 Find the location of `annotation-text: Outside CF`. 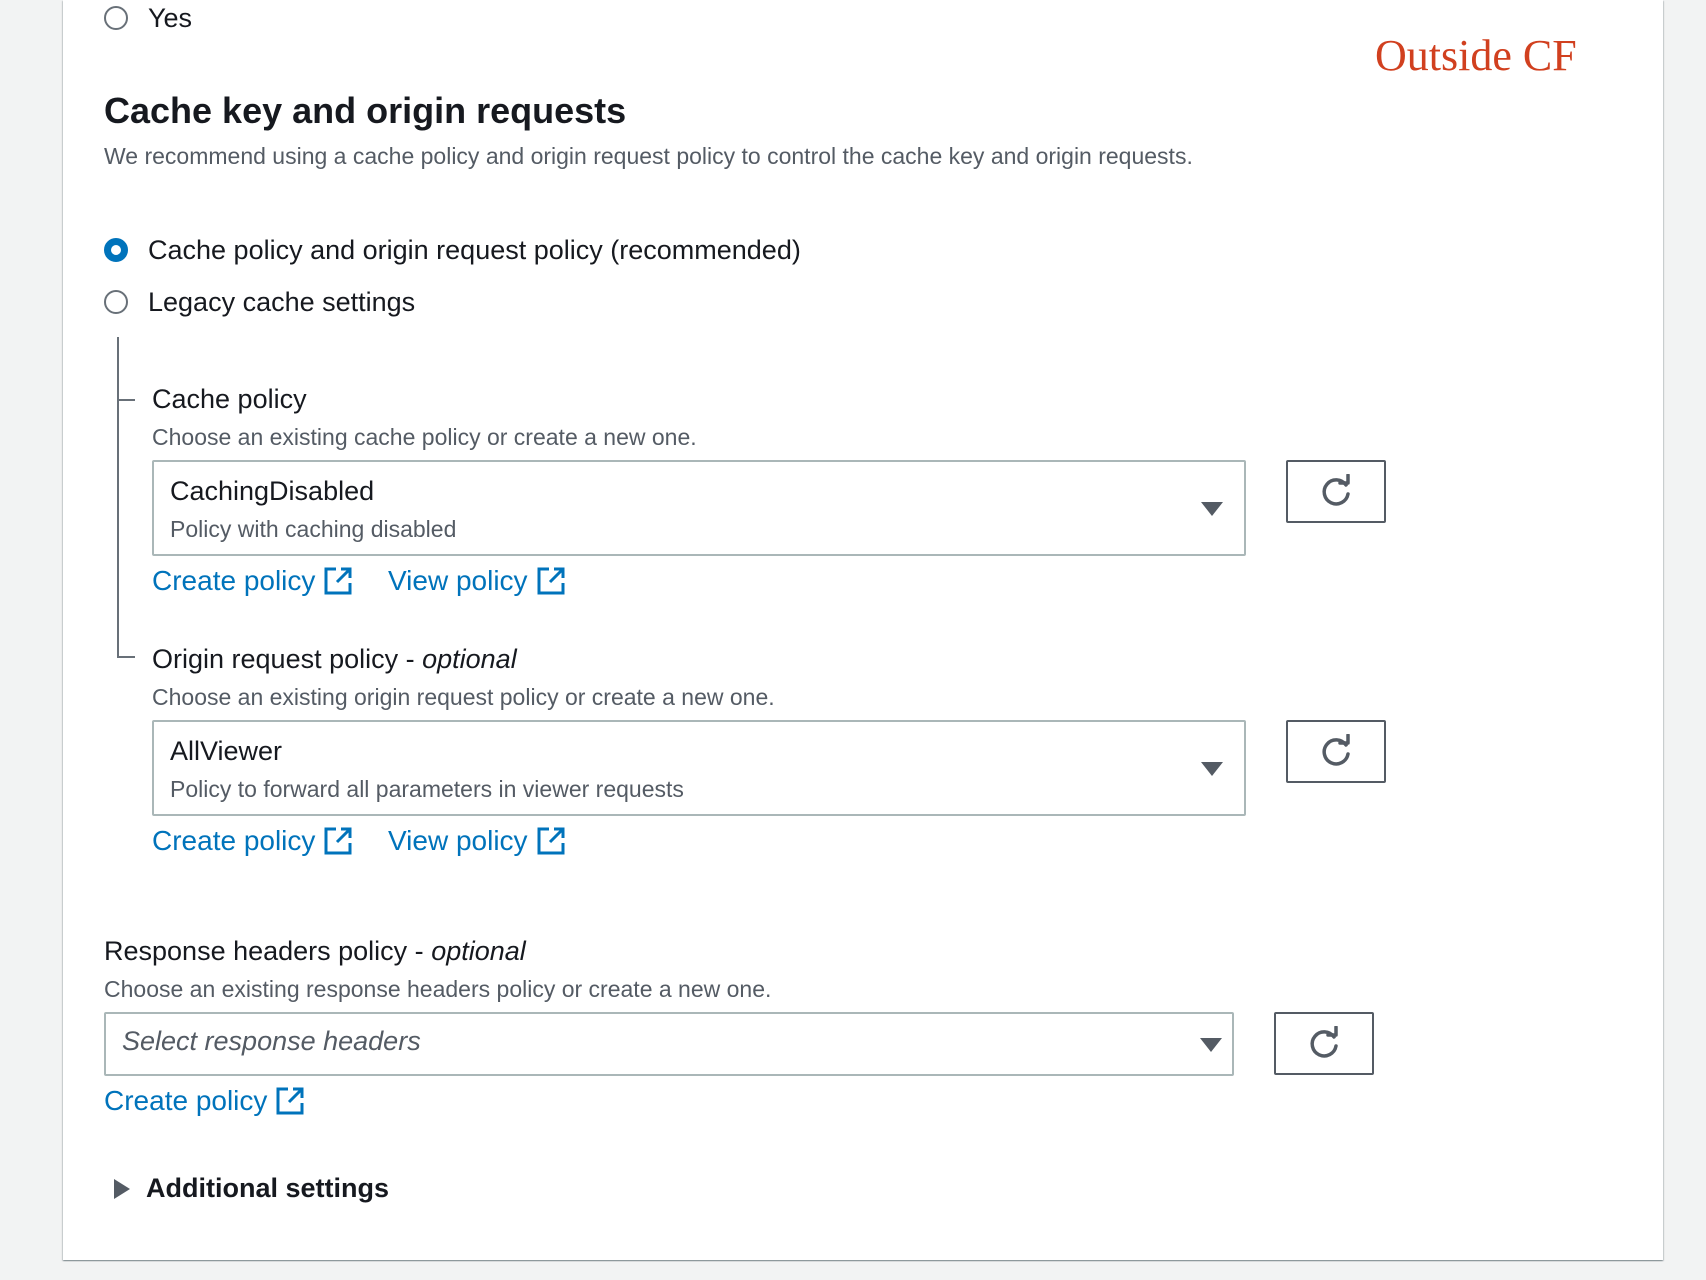

annotation-text: Outside CF is located at coordinates (1476, 55).